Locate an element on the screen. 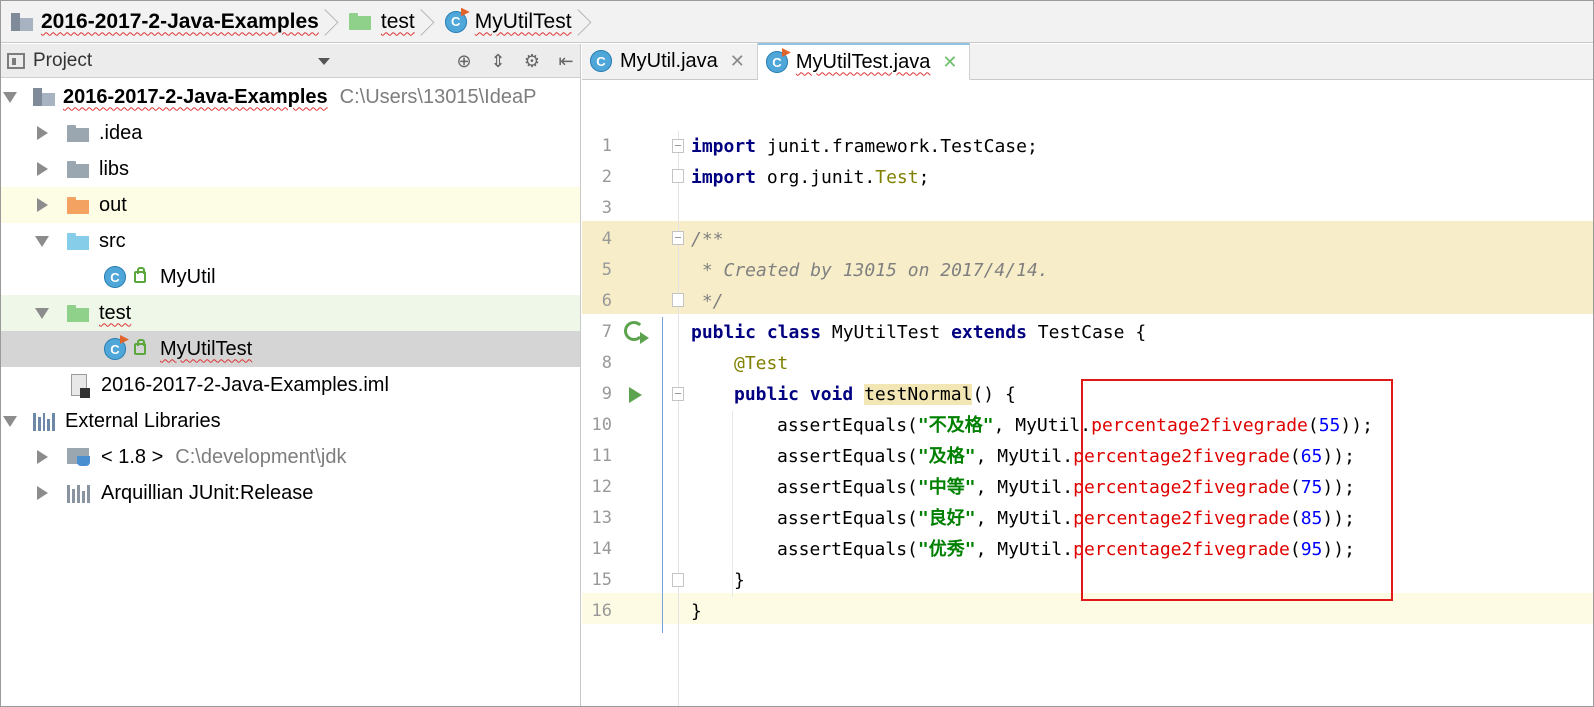 Image resolution: width=1594 pixels, height=707 pixels. tree-item-arquillian: Arquillian JUnit:Release is located at coordinates (290, 493).